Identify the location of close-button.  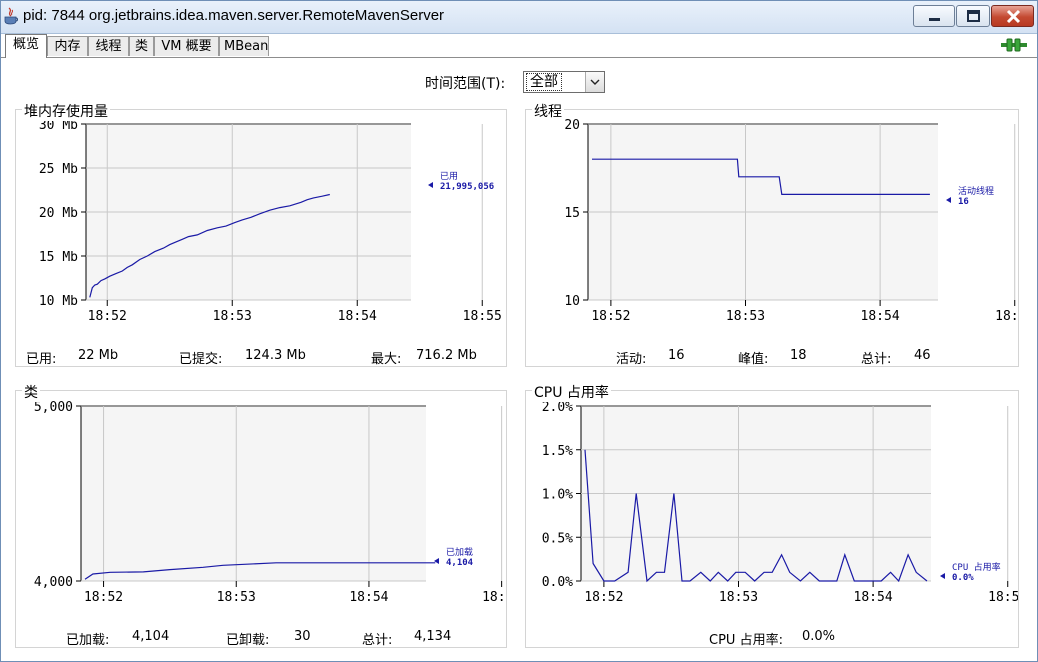
(1012, 16).